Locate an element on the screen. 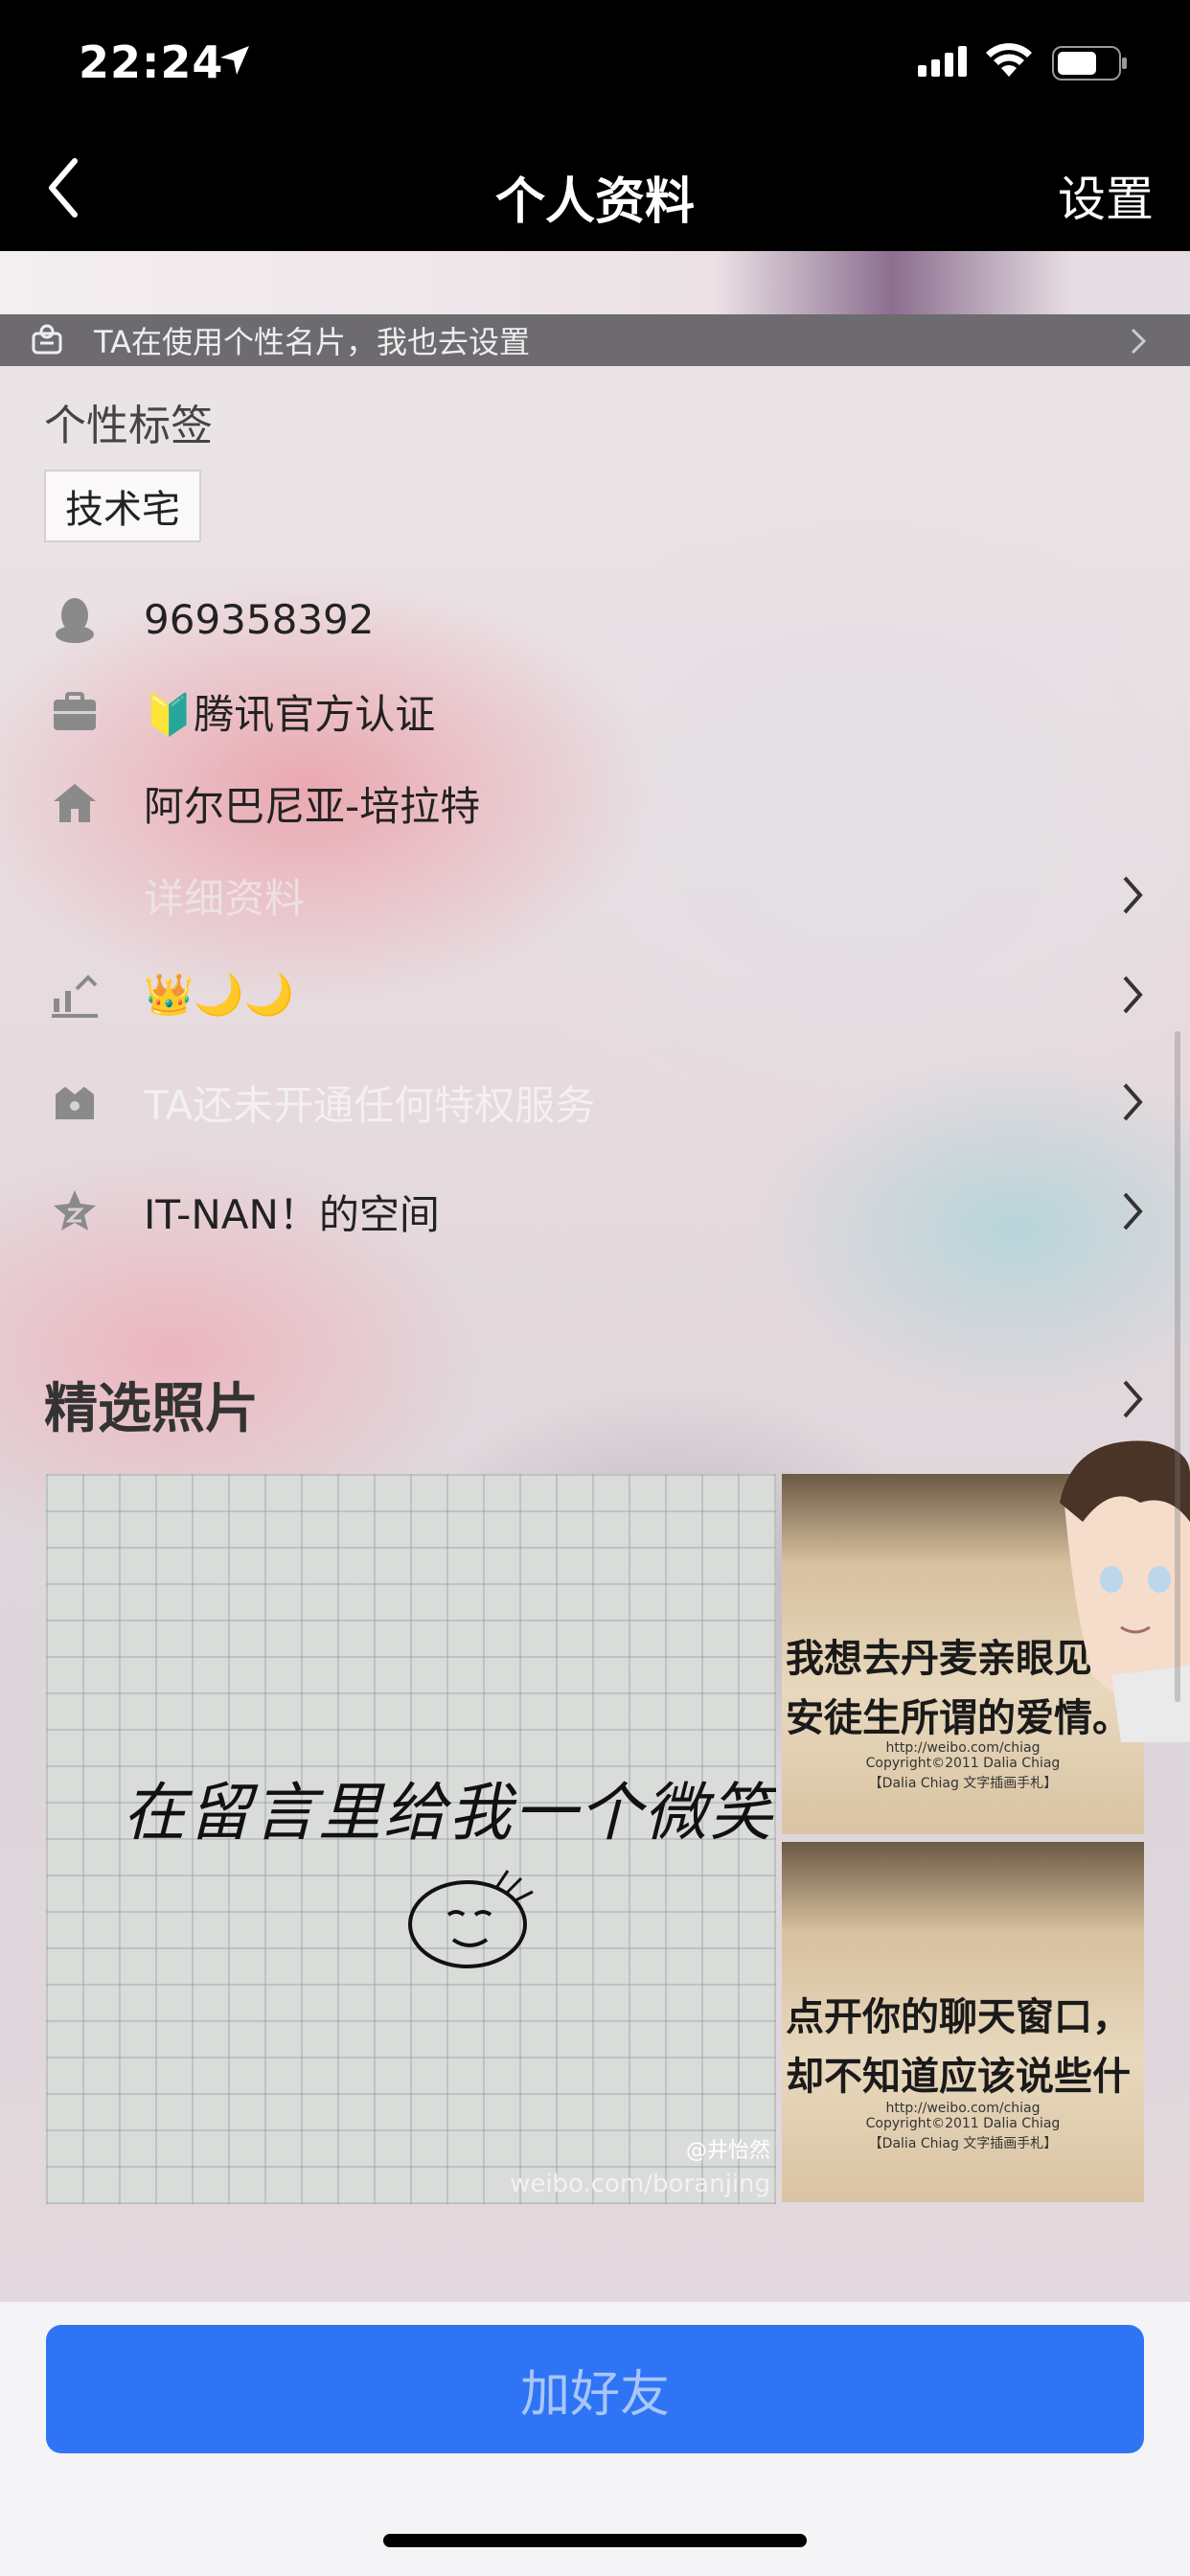 This screenshot has height=2576, width=1190. privilege-text: TA还未开通任何特权服务 is located at coordinates (370, 1105).